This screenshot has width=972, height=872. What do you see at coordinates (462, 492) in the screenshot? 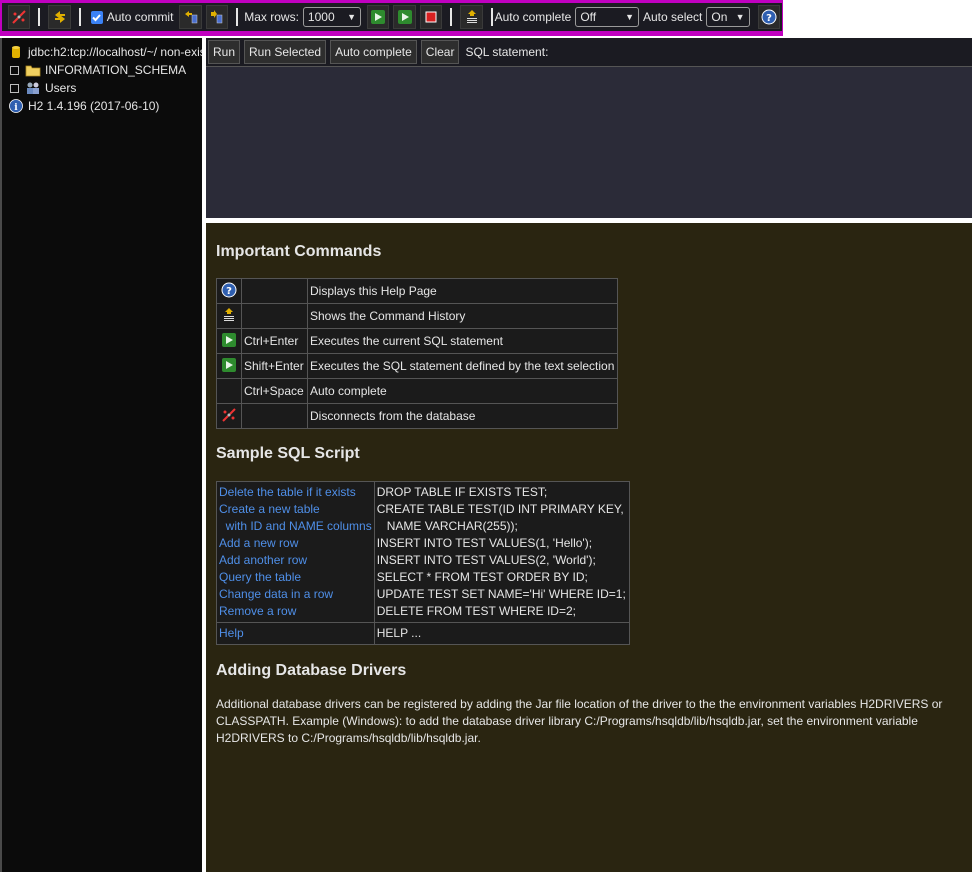
I see `sql-line: DROP TABLE IF EXISTS TEST;` at bounding box center [462, 492].